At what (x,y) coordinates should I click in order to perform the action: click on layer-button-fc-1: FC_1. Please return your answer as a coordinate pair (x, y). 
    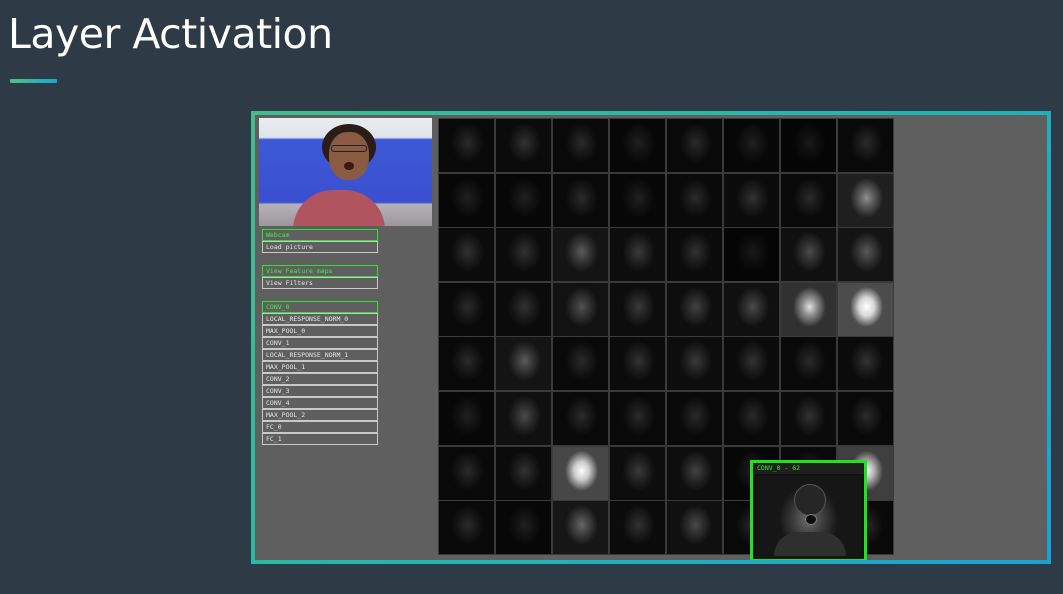
    Looking at the image, I should click on (320, 439).